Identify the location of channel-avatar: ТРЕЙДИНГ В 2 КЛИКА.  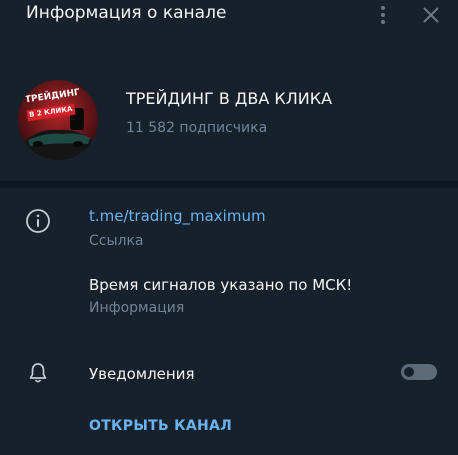
(58, 120).